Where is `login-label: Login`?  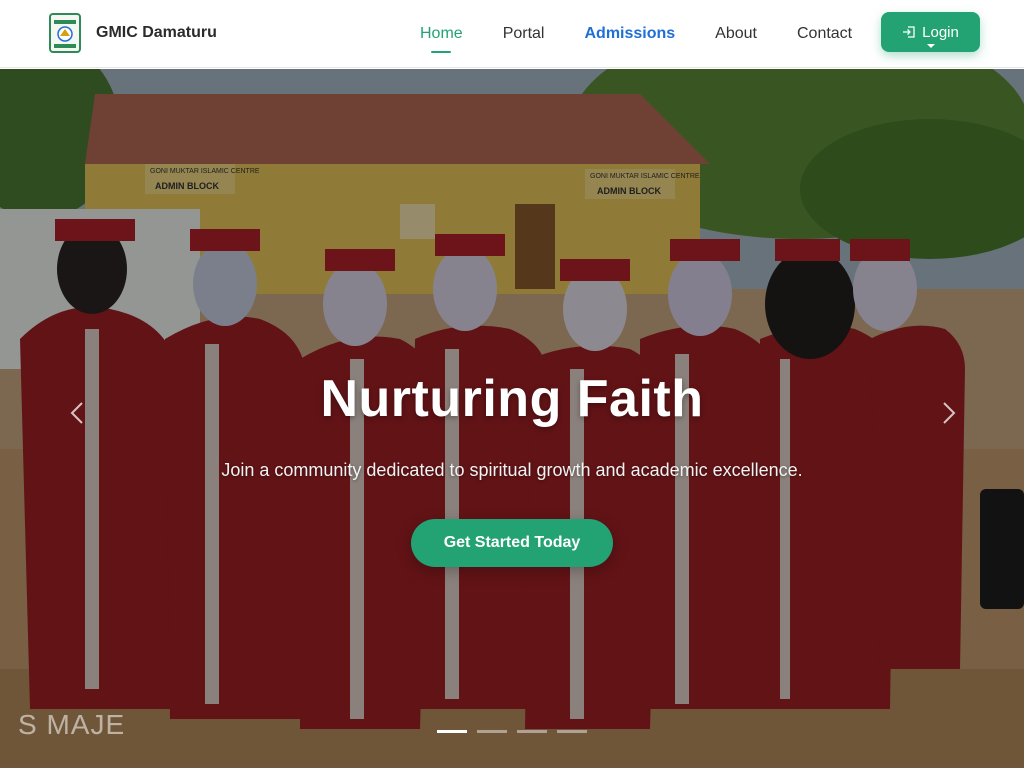 login-label: Login is located at coordinates (940, 32).